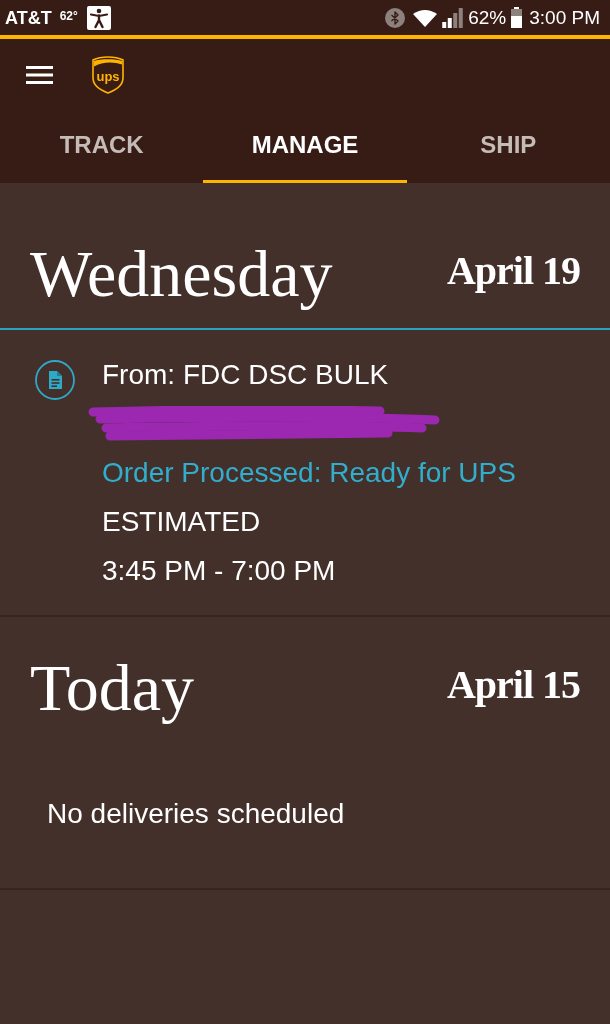  I want to click on carrier-name: AT&T, so click(28, 17).